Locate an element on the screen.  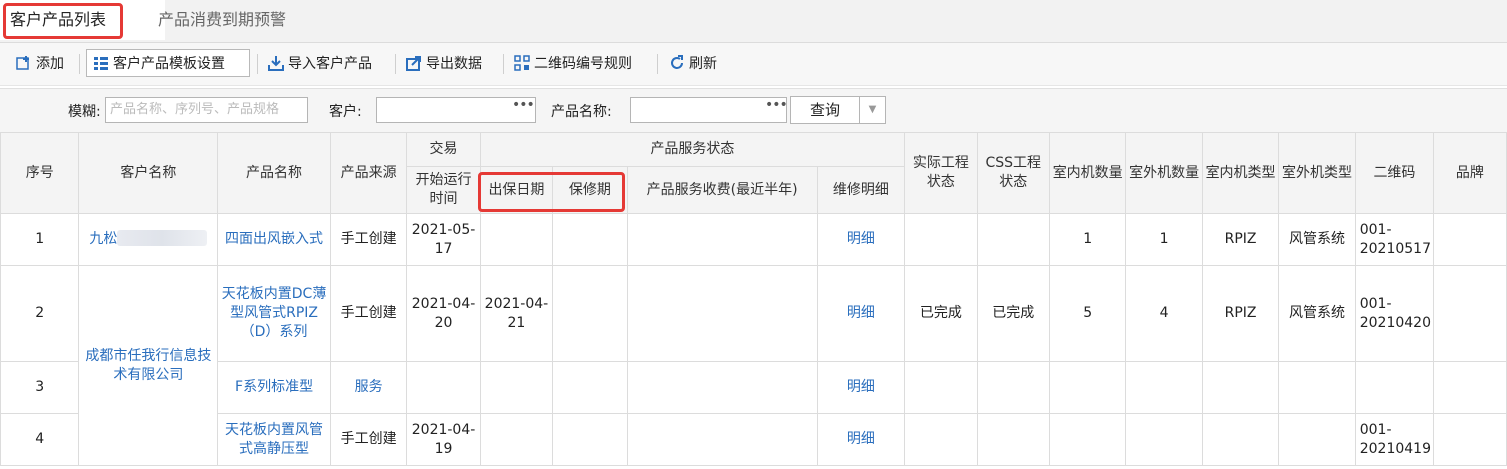
header-eng-status: 实际工程状态 is located at coordinates (941, 173).